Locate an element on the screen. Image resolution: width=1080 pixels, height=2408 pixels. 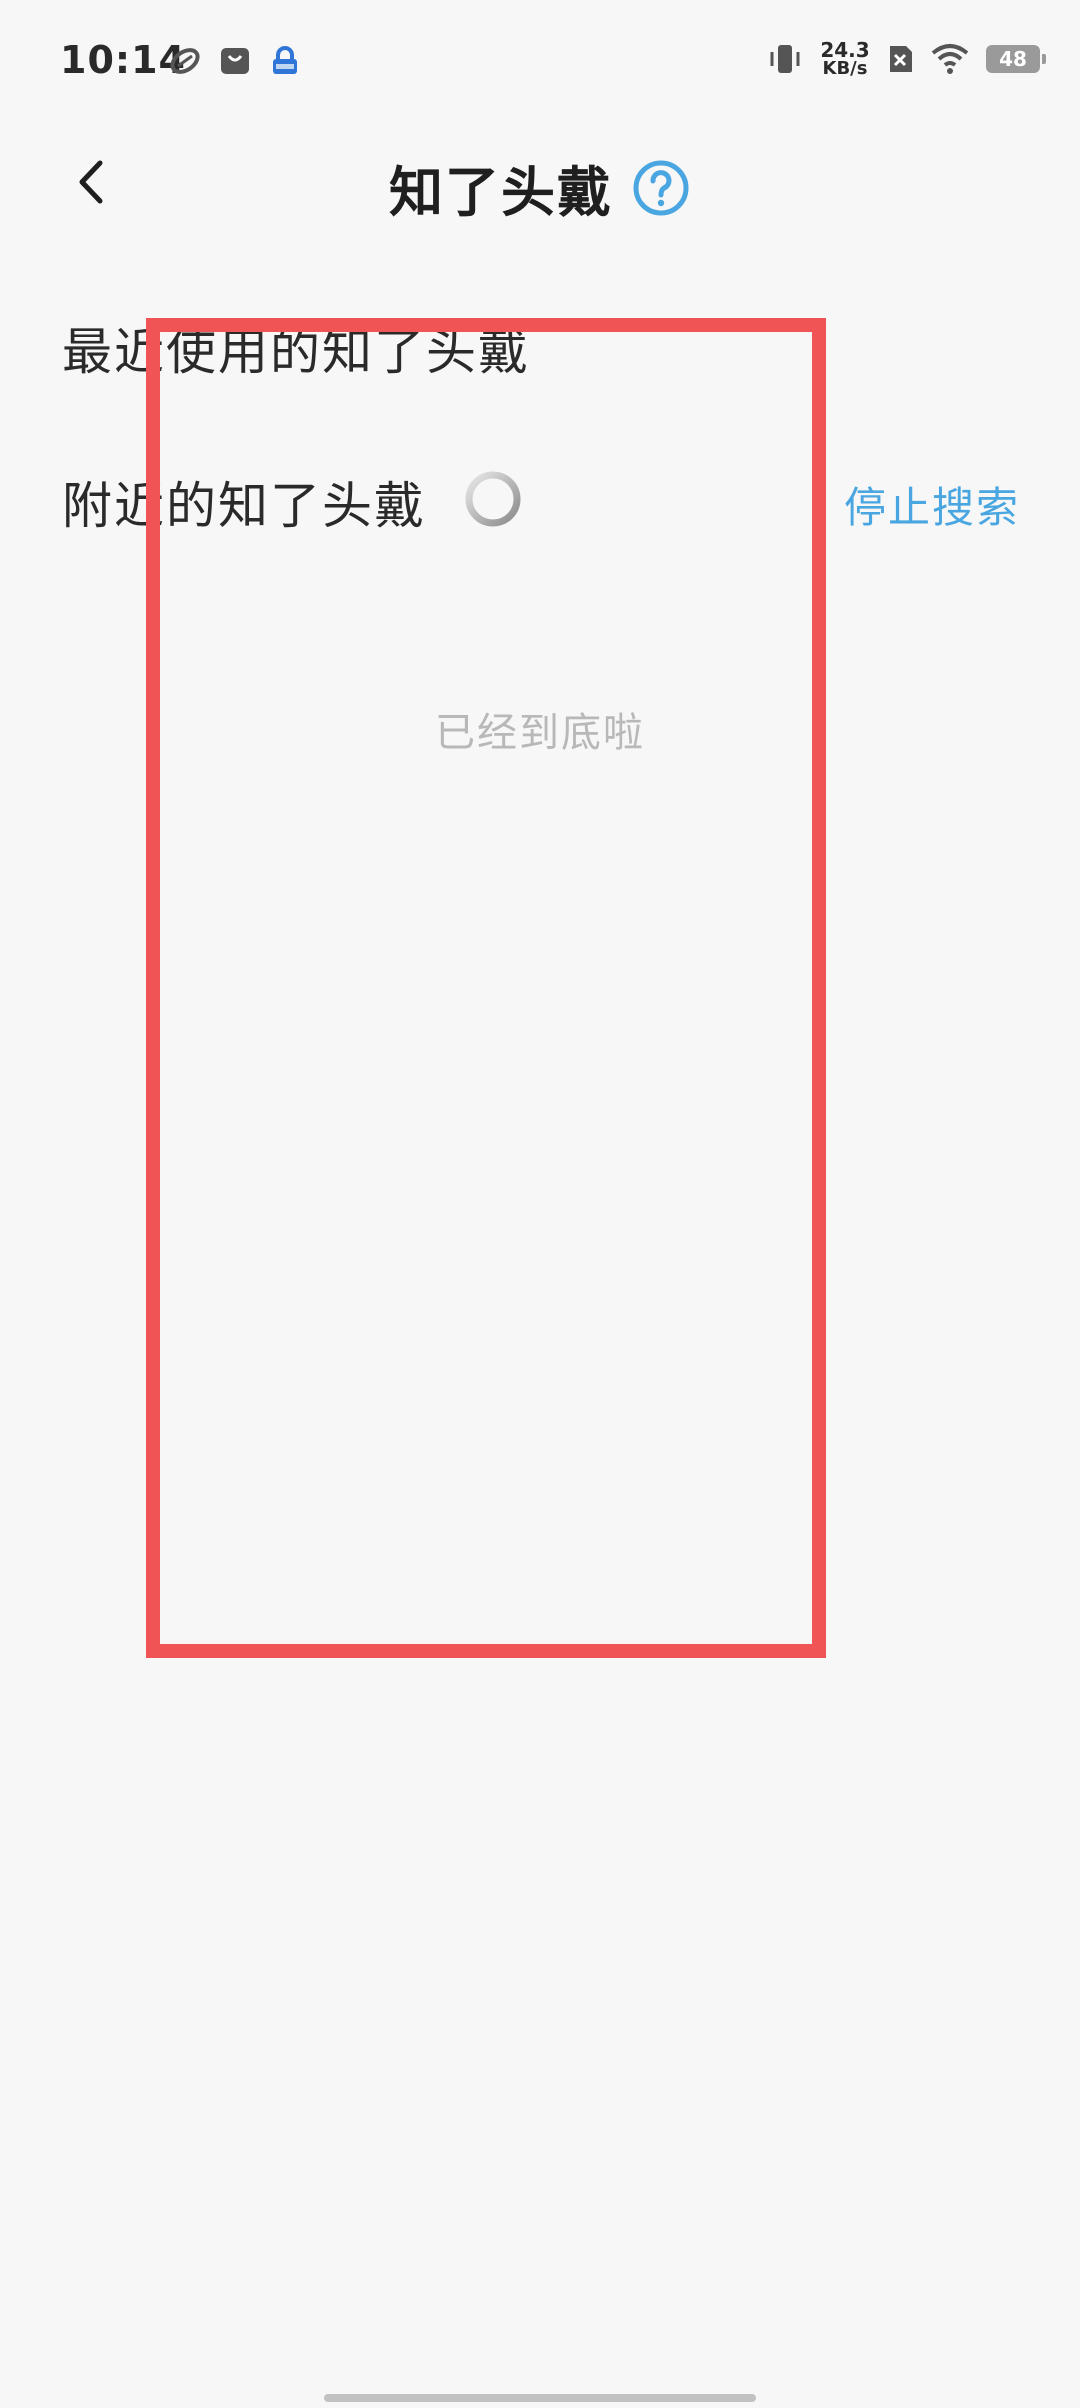
recent-devices-title: 最近使用的知了头戴 is located at coordinates (296, 352).